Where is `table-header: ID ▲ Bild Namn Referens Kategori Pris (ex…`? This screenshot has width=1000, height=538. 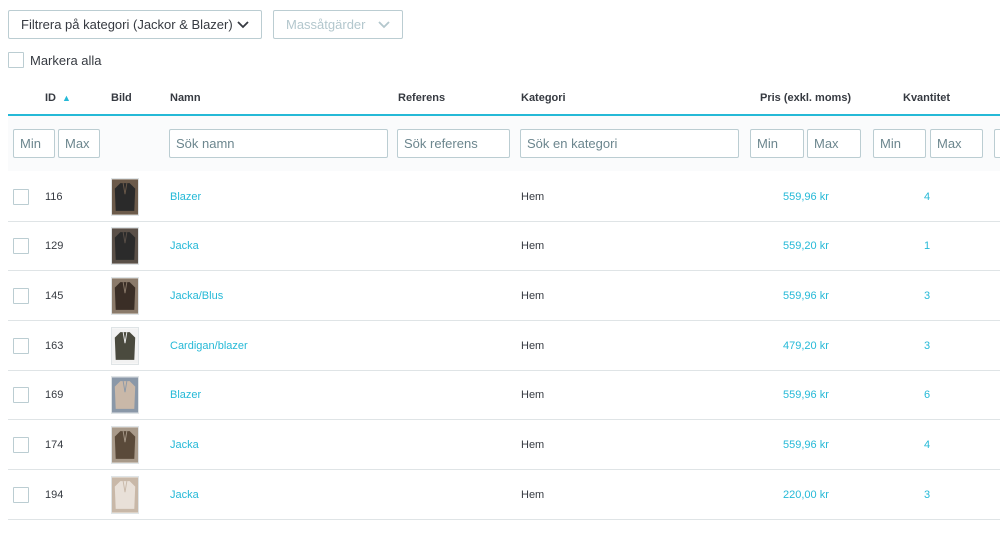 table-header: ID ▲ Bild Namn Referens Kategori Pris (ex… is located at coordinates (504, 98).